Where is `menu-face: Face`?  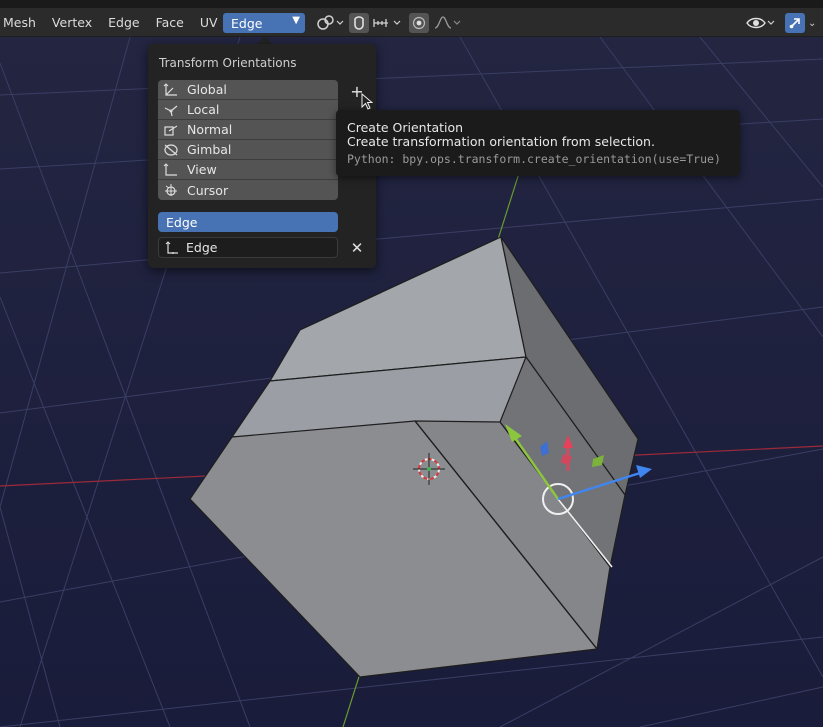 menu-face: Face is located at coordinates (170, 22).